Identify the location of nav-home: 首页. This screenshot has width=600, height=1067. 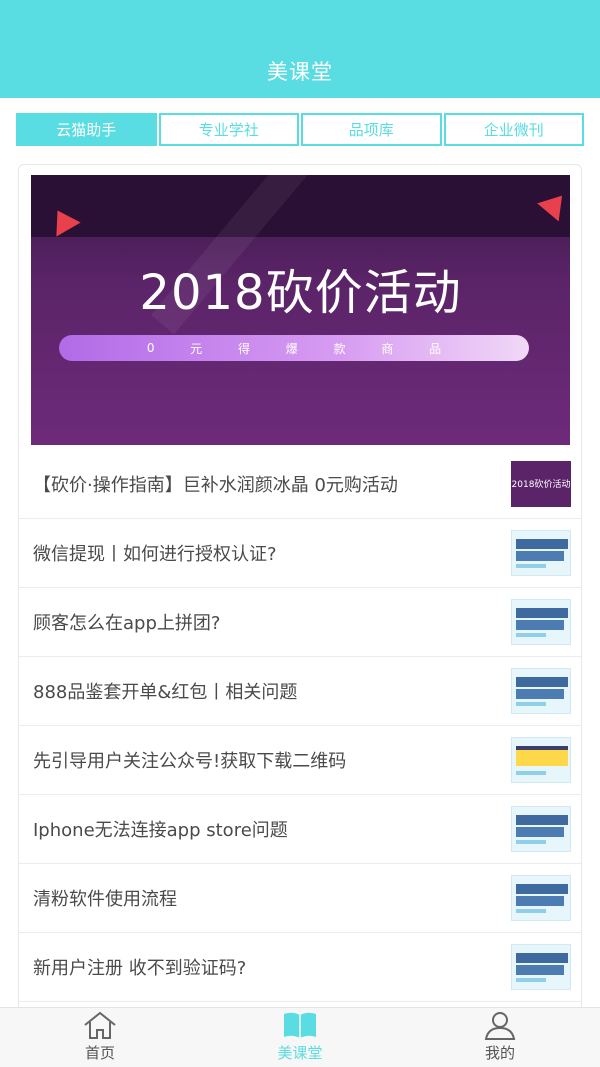
(100, 1037).